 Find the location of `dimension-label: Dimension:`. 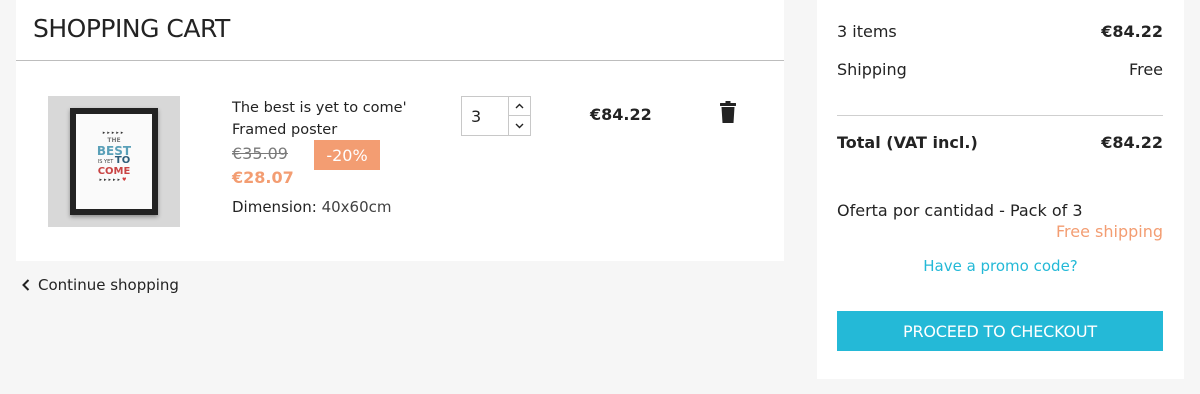

dimension-label: Dimension: is located at coordinates (274, 207).